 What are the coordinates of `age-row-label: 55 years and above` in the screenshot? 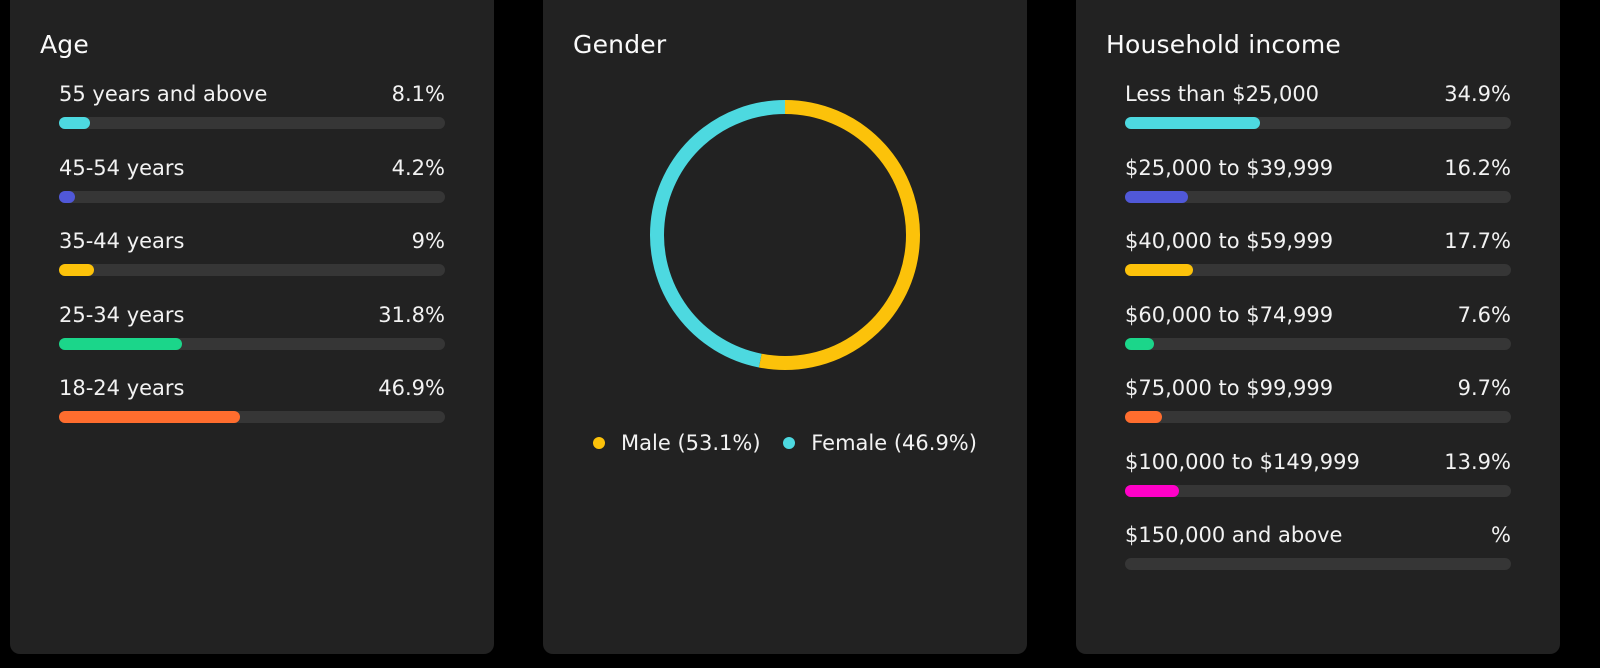 It's located at (163, 94).